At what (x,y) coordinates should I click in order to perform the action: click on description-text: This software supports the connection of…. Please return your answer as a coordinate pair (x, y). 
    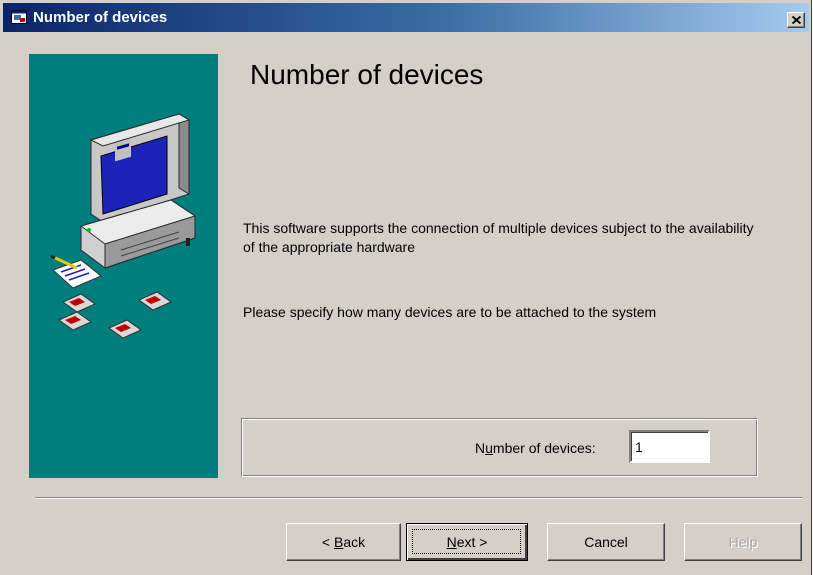
    Looking at the image, I should click on (498, 237).